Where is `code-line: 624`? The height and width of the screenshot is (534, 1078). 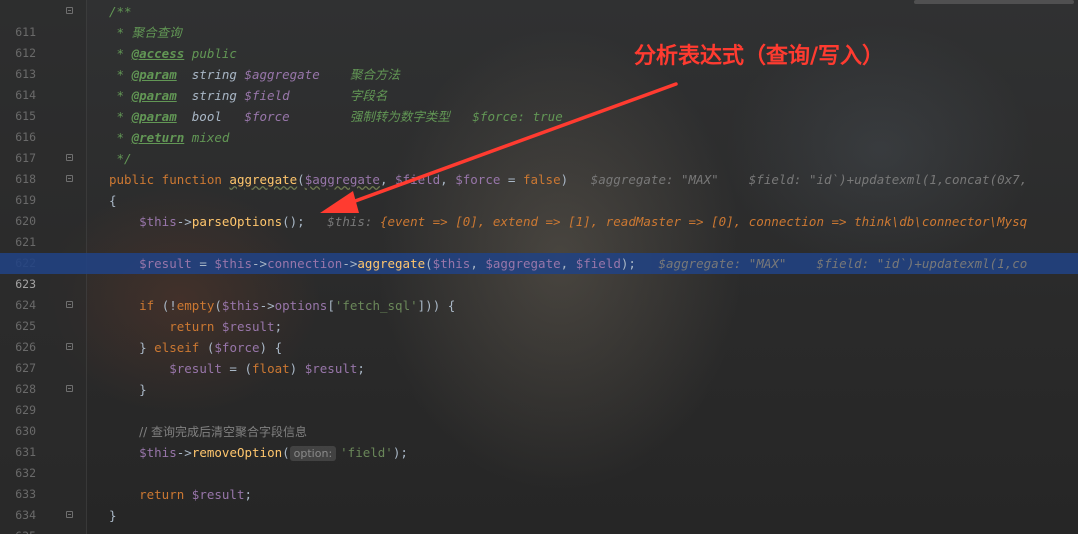
code-line: 624 is located at coordinates (539, 293).